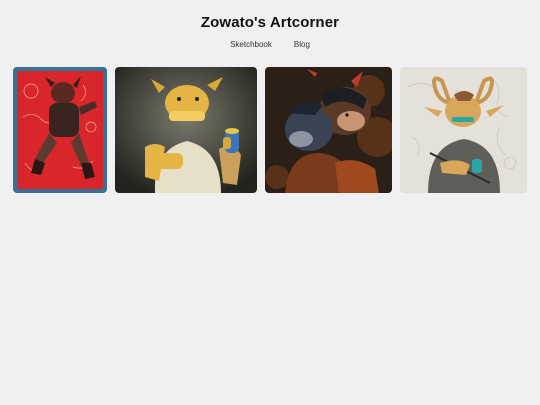 This screenshot has width=540, height=405. I want to click on gallery-item-horned-character, so click(186, 130).